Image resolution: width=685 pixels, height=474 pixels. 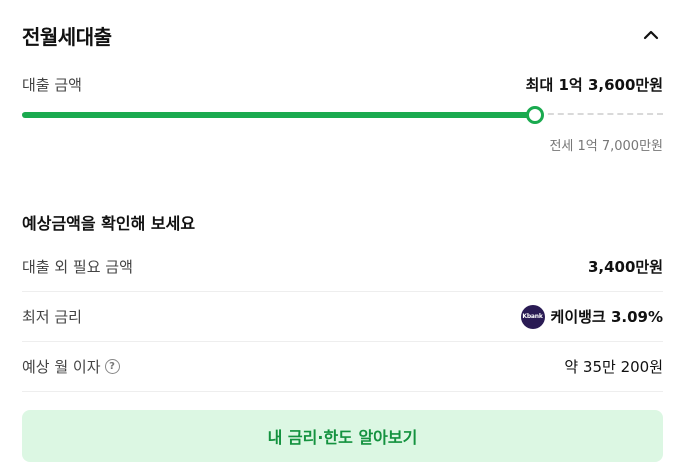 I want to click on cta-label: 내 금리·한도 알아보기, so click(x=342, y=437).